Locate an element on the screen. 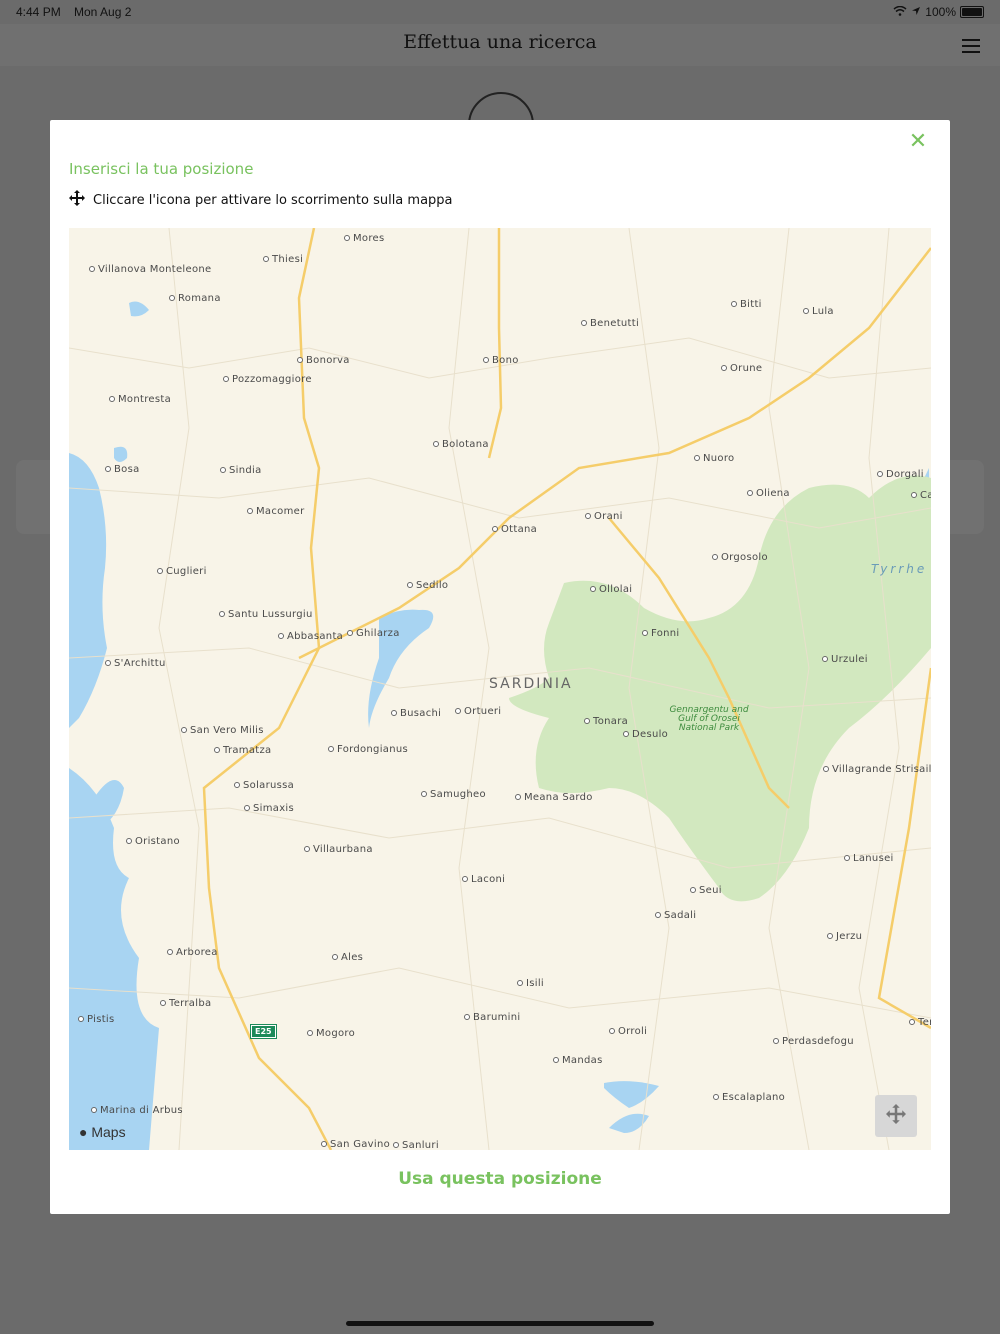 The height and width of the screenshot is (1334, 1000). map-city-label: Orani is located at coordinates (604, 516).